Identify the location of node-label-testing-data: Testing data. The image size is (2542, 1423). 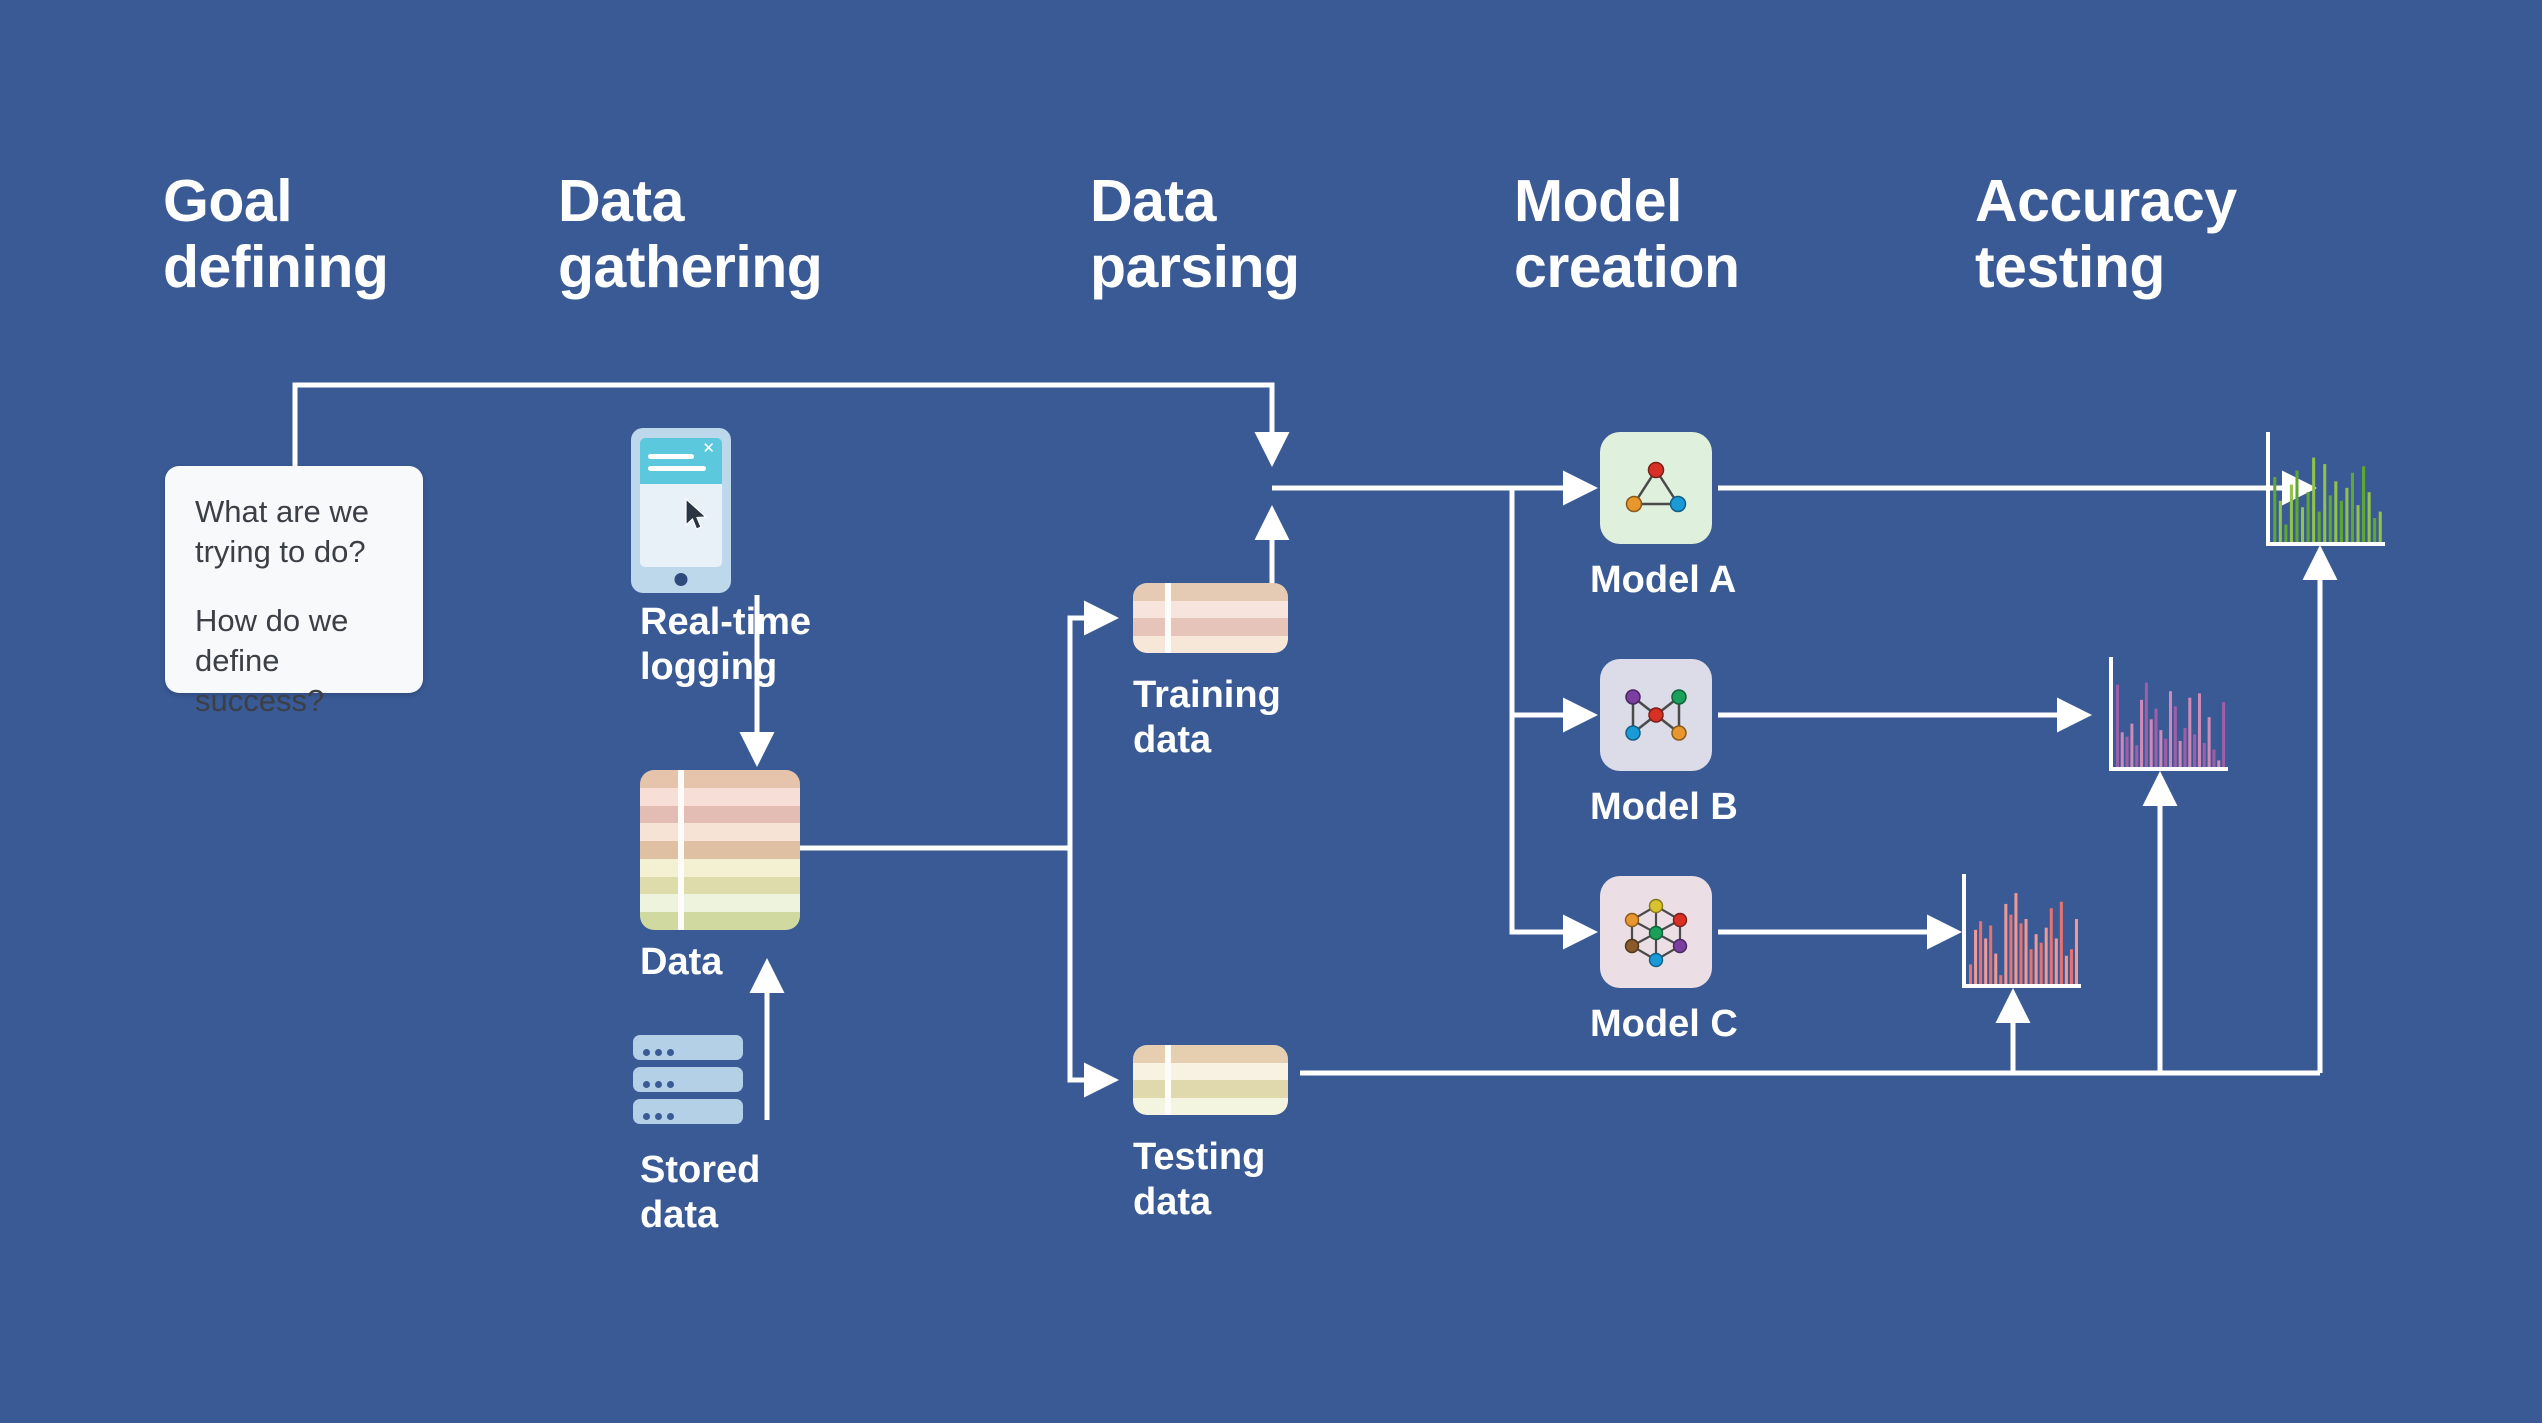
(1199, 1179).